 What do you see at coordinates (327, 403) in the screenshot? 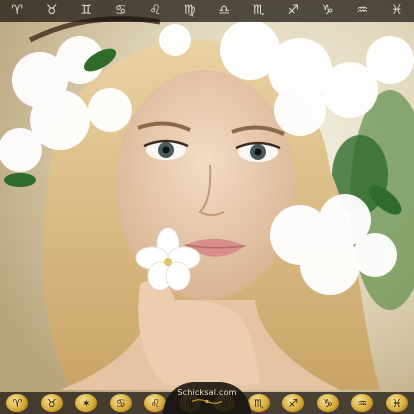
I see `gold-goat-icon: ♑` at bounding box center [327, 403].